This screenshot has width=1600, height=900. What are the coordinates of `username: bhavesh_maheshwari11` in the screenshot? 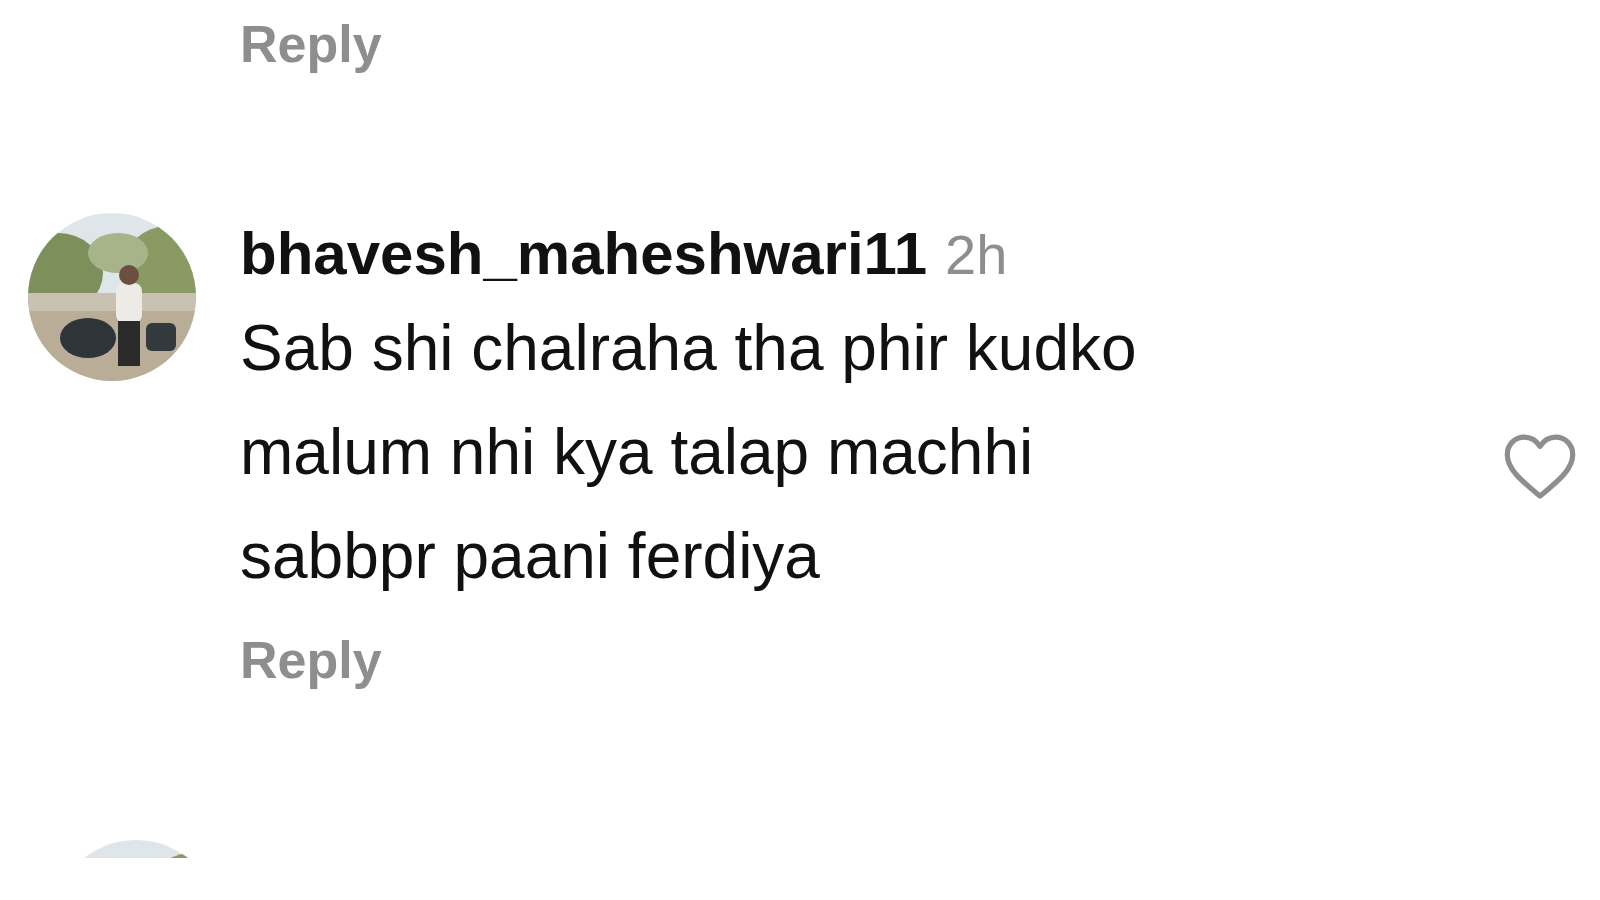 It's located at (584, 253).